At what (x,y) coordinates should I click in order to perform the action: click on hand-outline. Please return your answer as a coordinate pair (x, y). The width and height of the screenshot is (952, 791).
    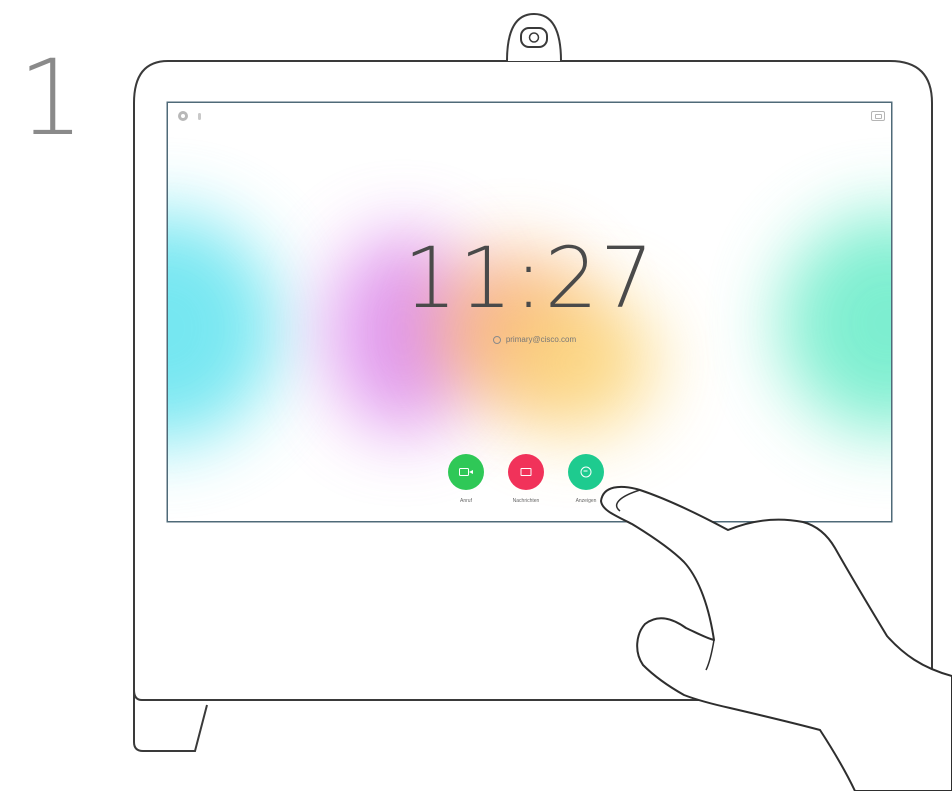
    Looking at the image, I should click on (776, 638).